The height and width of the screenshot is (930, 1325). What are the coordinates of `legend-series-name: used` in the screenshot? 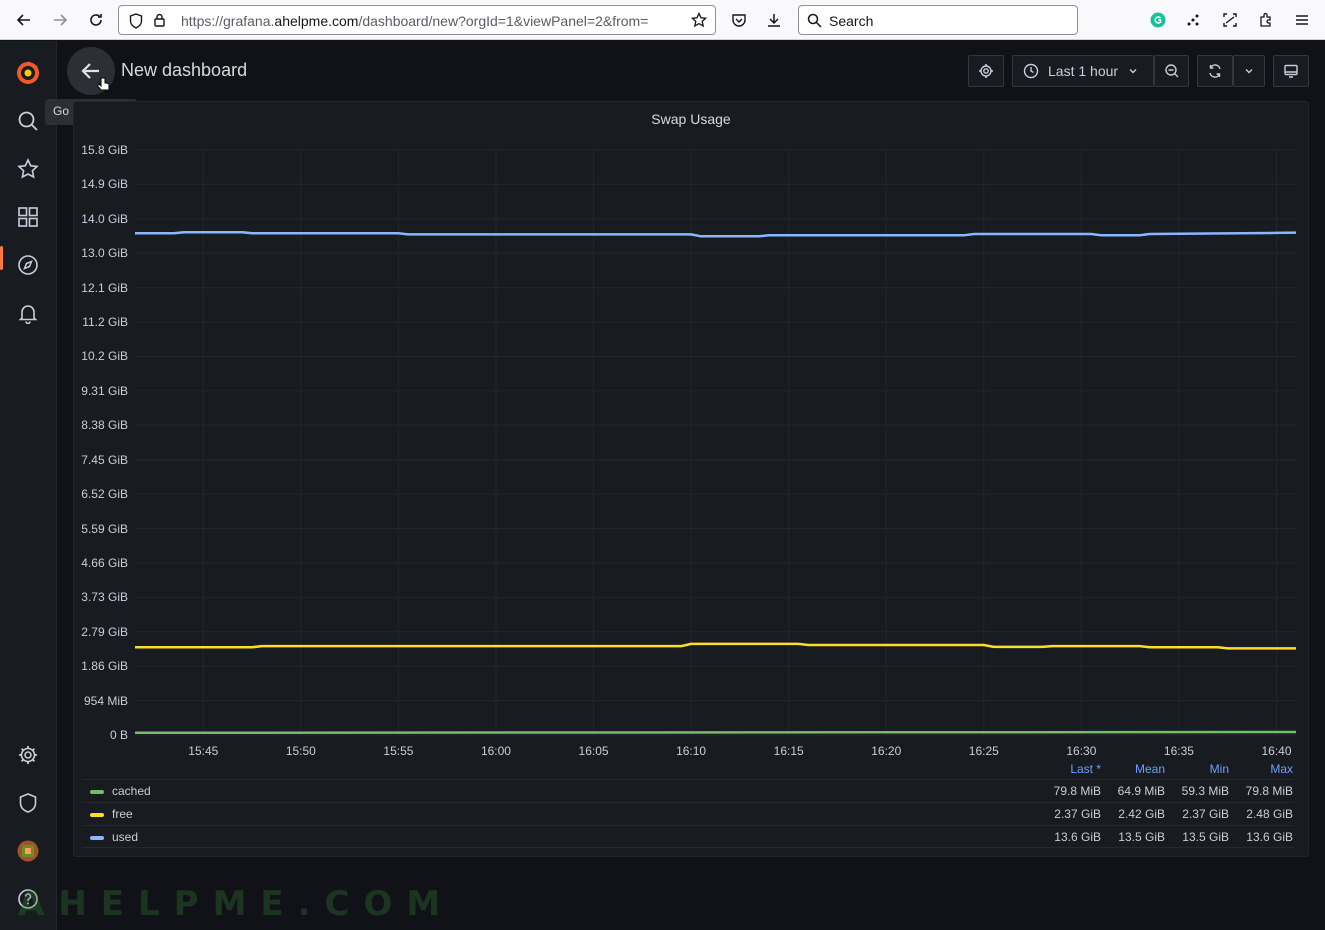 It's located at (125, 837).